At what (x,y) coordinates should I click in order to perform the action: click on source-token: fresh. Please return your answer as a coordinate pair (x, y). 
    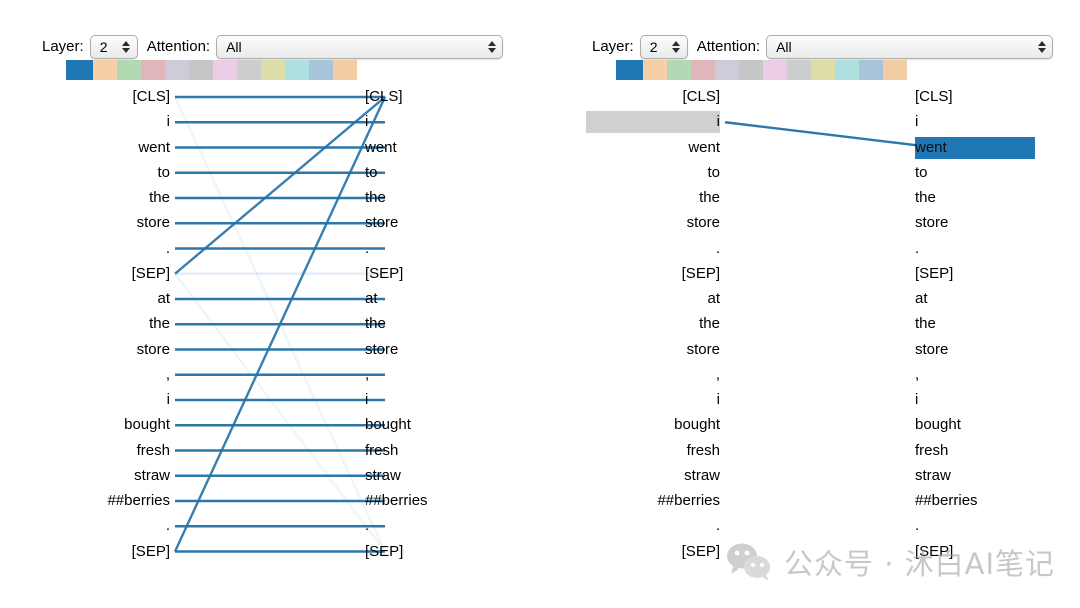
    Looking at the image, I should click on (153, 451).